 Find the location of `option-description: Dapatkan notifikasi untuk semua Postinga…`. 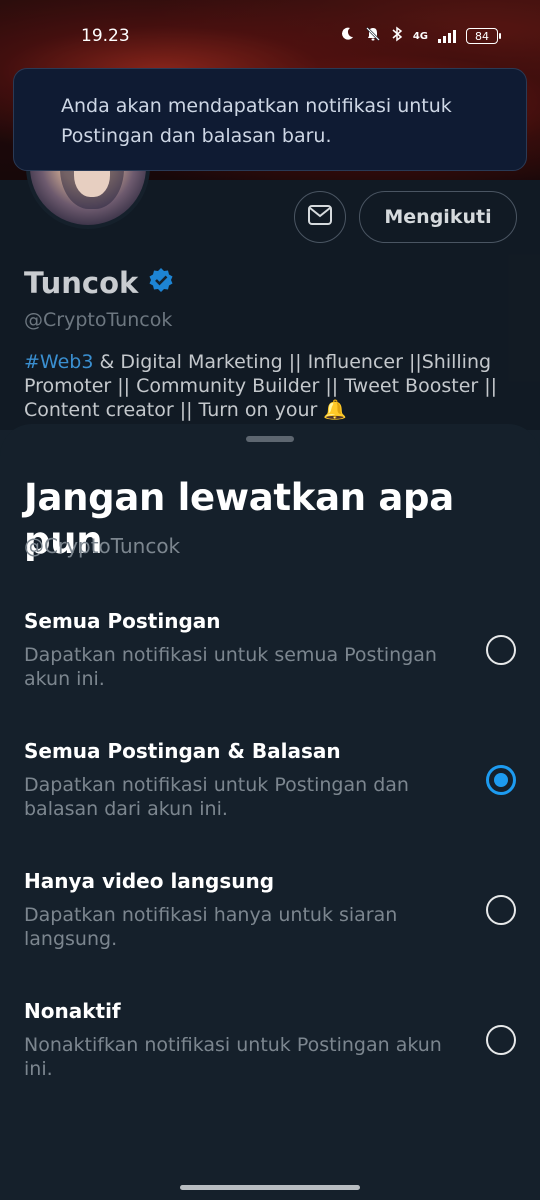

option-description: Dapatkan notifikasi untuk semua Postinga… is located at coordinates (230, 667).